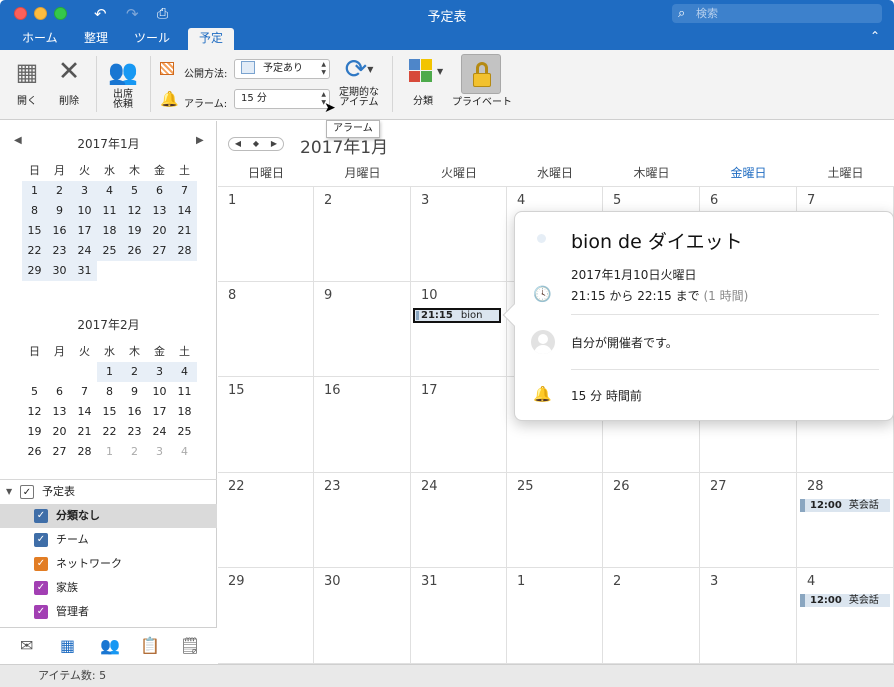 Image resolution: width=894 pixels, height=687 pixels. Describe the element at coordinates (282, 99) in the screenshot. I see `alarm-select: 15 分 ▲ ▼` at that location.